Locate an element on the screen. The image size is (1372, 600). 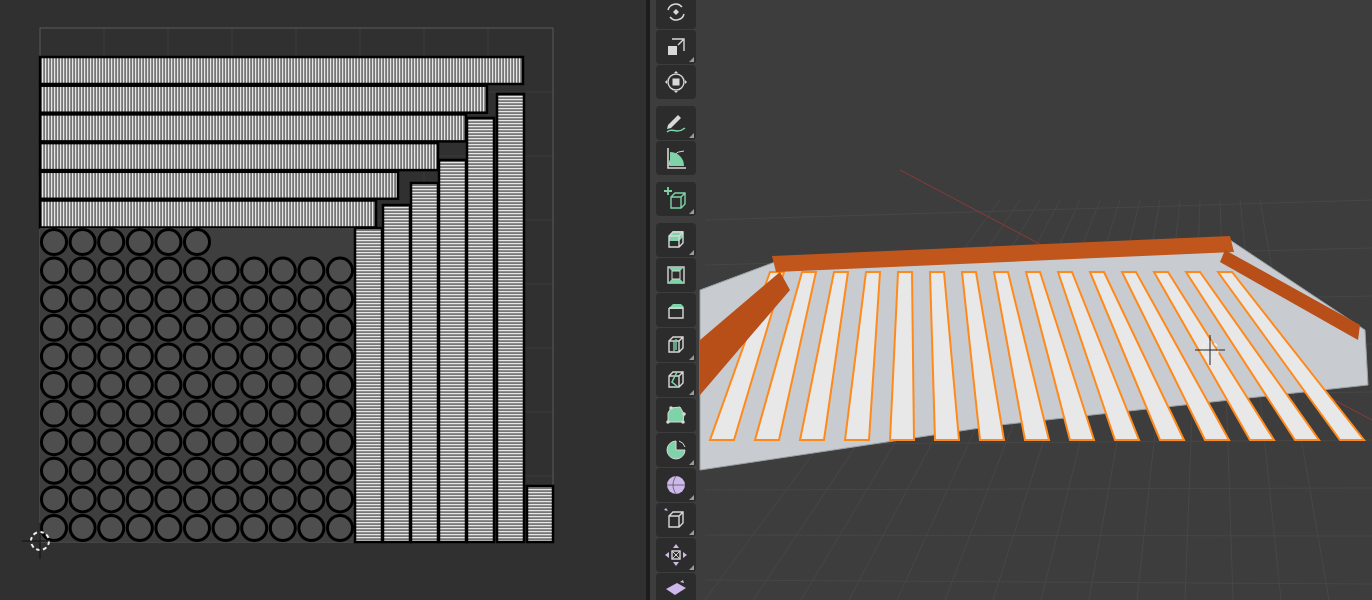
knife-tool-button is located at coordinates (676, 380).